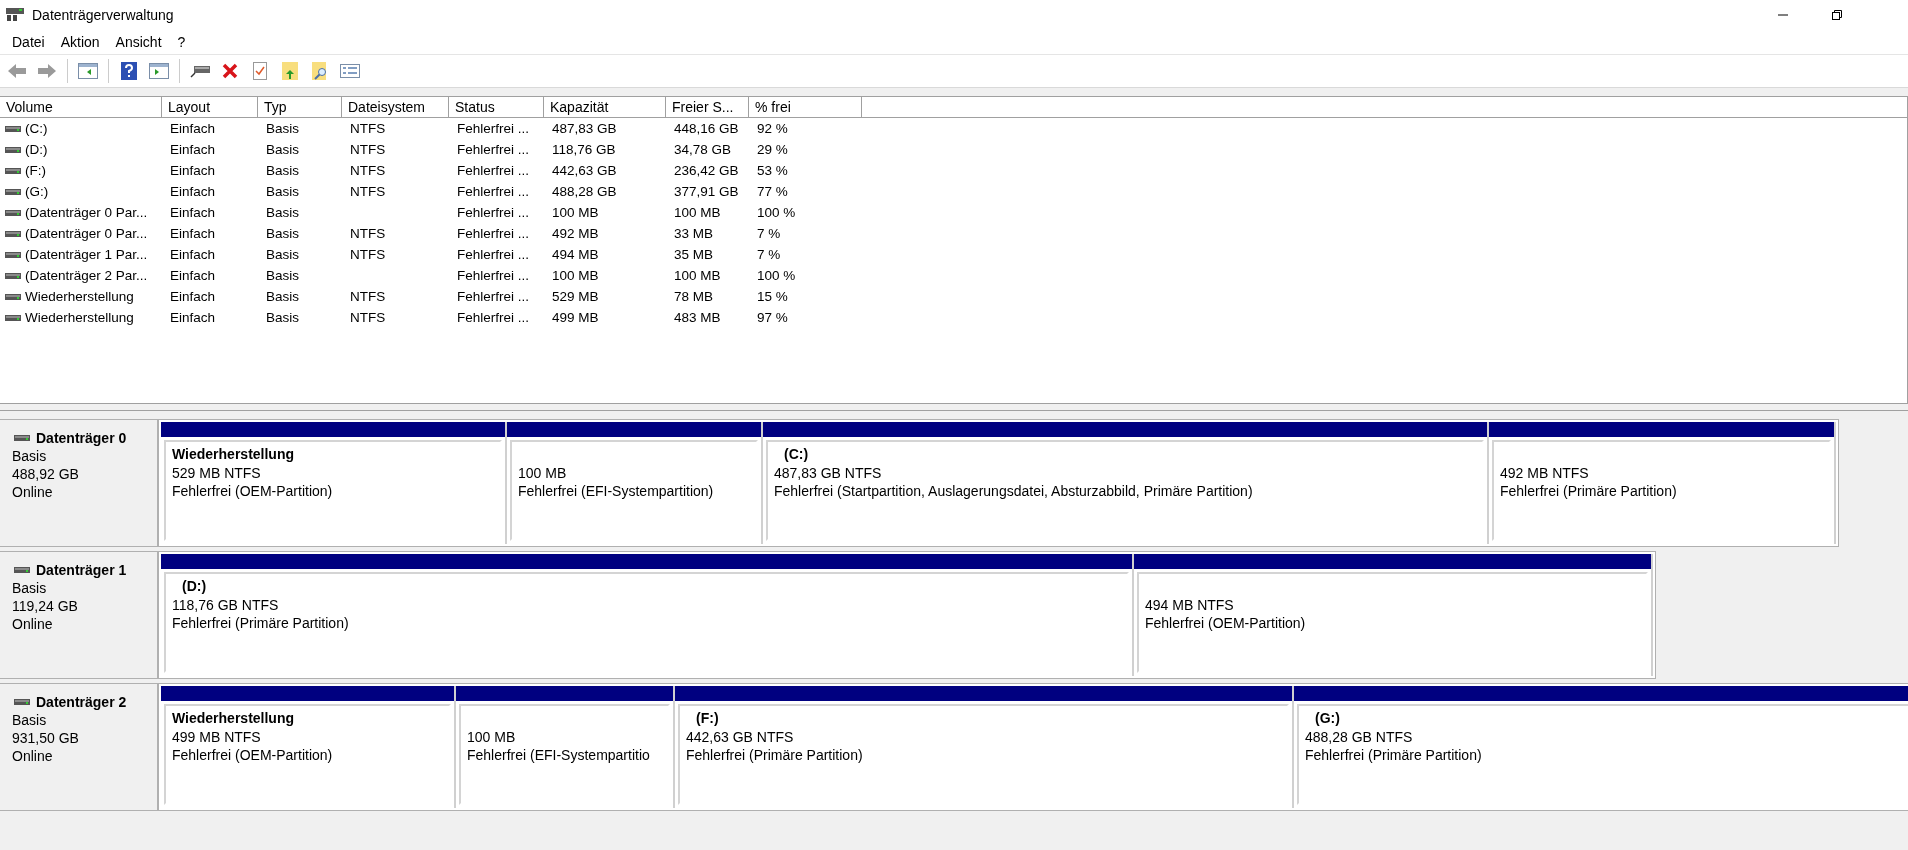  What do you see at coordinates (28, 42) in the screenshot?
I see `menu-item: Datei` at bounding box center [28, 42].